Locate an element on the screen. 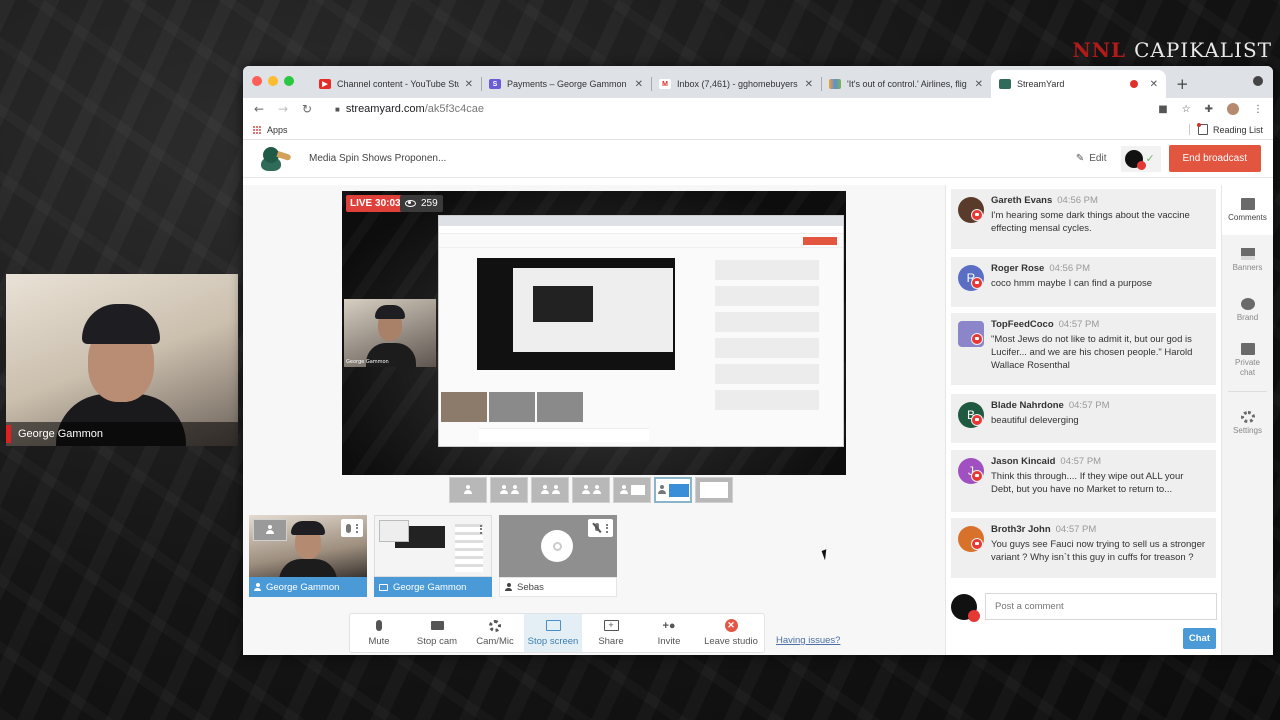 The height and width of the screenshot is (720, 1280). streamyard-icon is located at coordinates (1005, 84).